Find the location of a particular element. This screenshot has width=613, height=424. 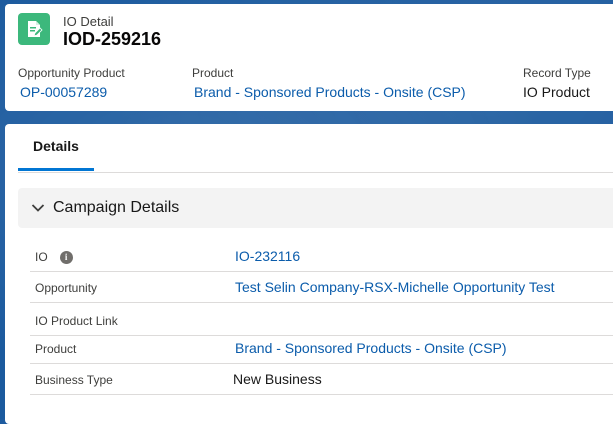

highlight-label: Opportunity Product is located at coordinates (71, 73).